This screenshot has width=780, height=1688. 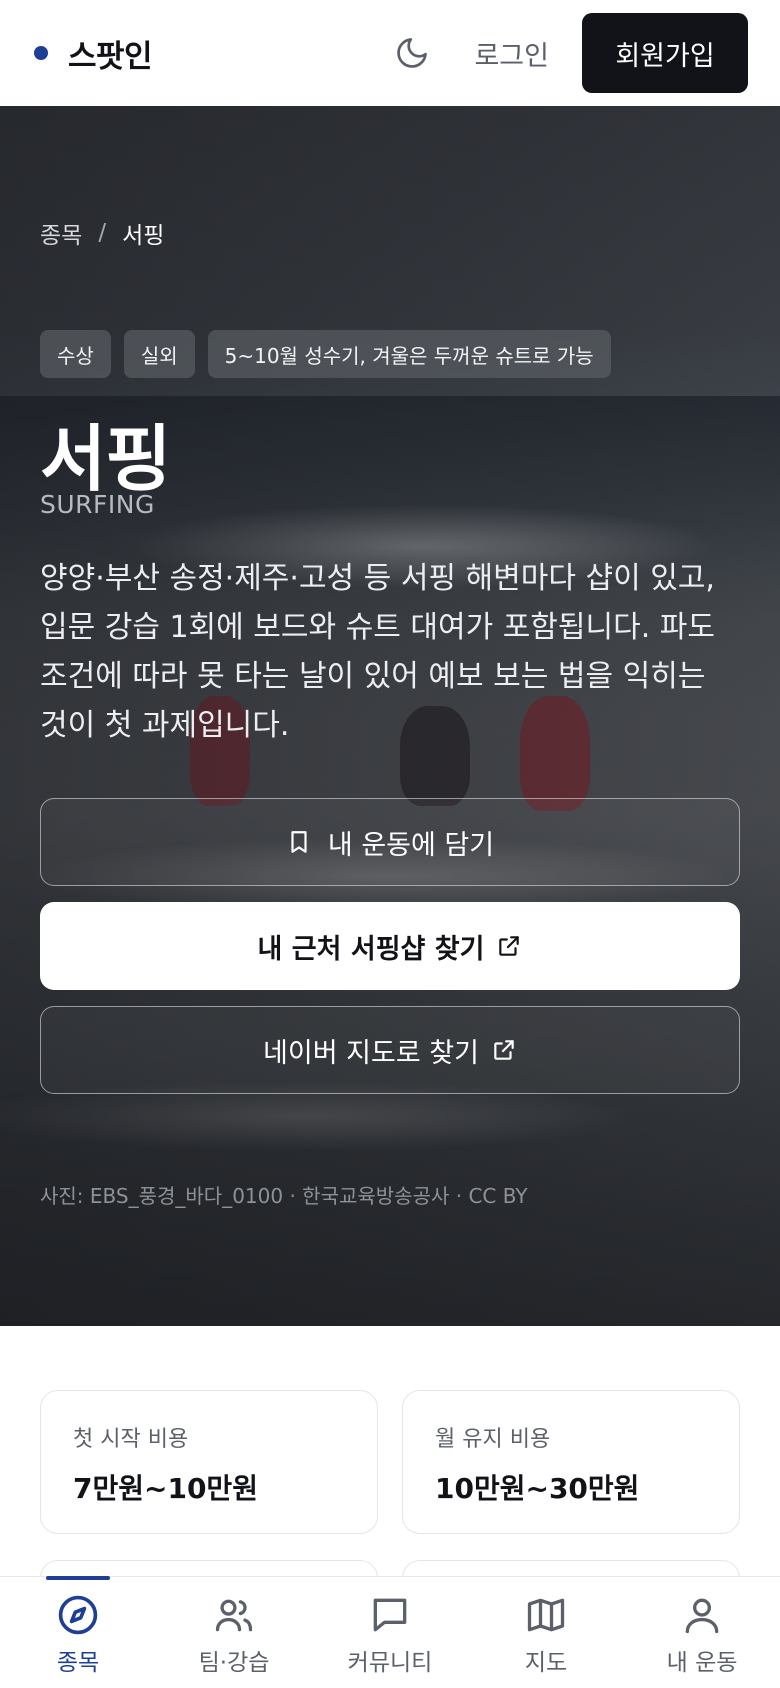 I want to click on tag-list: 수상 실외 5~10월 성수기, 겨울은 두꺼운 슈트로 가능, so click(x=325, y=354).